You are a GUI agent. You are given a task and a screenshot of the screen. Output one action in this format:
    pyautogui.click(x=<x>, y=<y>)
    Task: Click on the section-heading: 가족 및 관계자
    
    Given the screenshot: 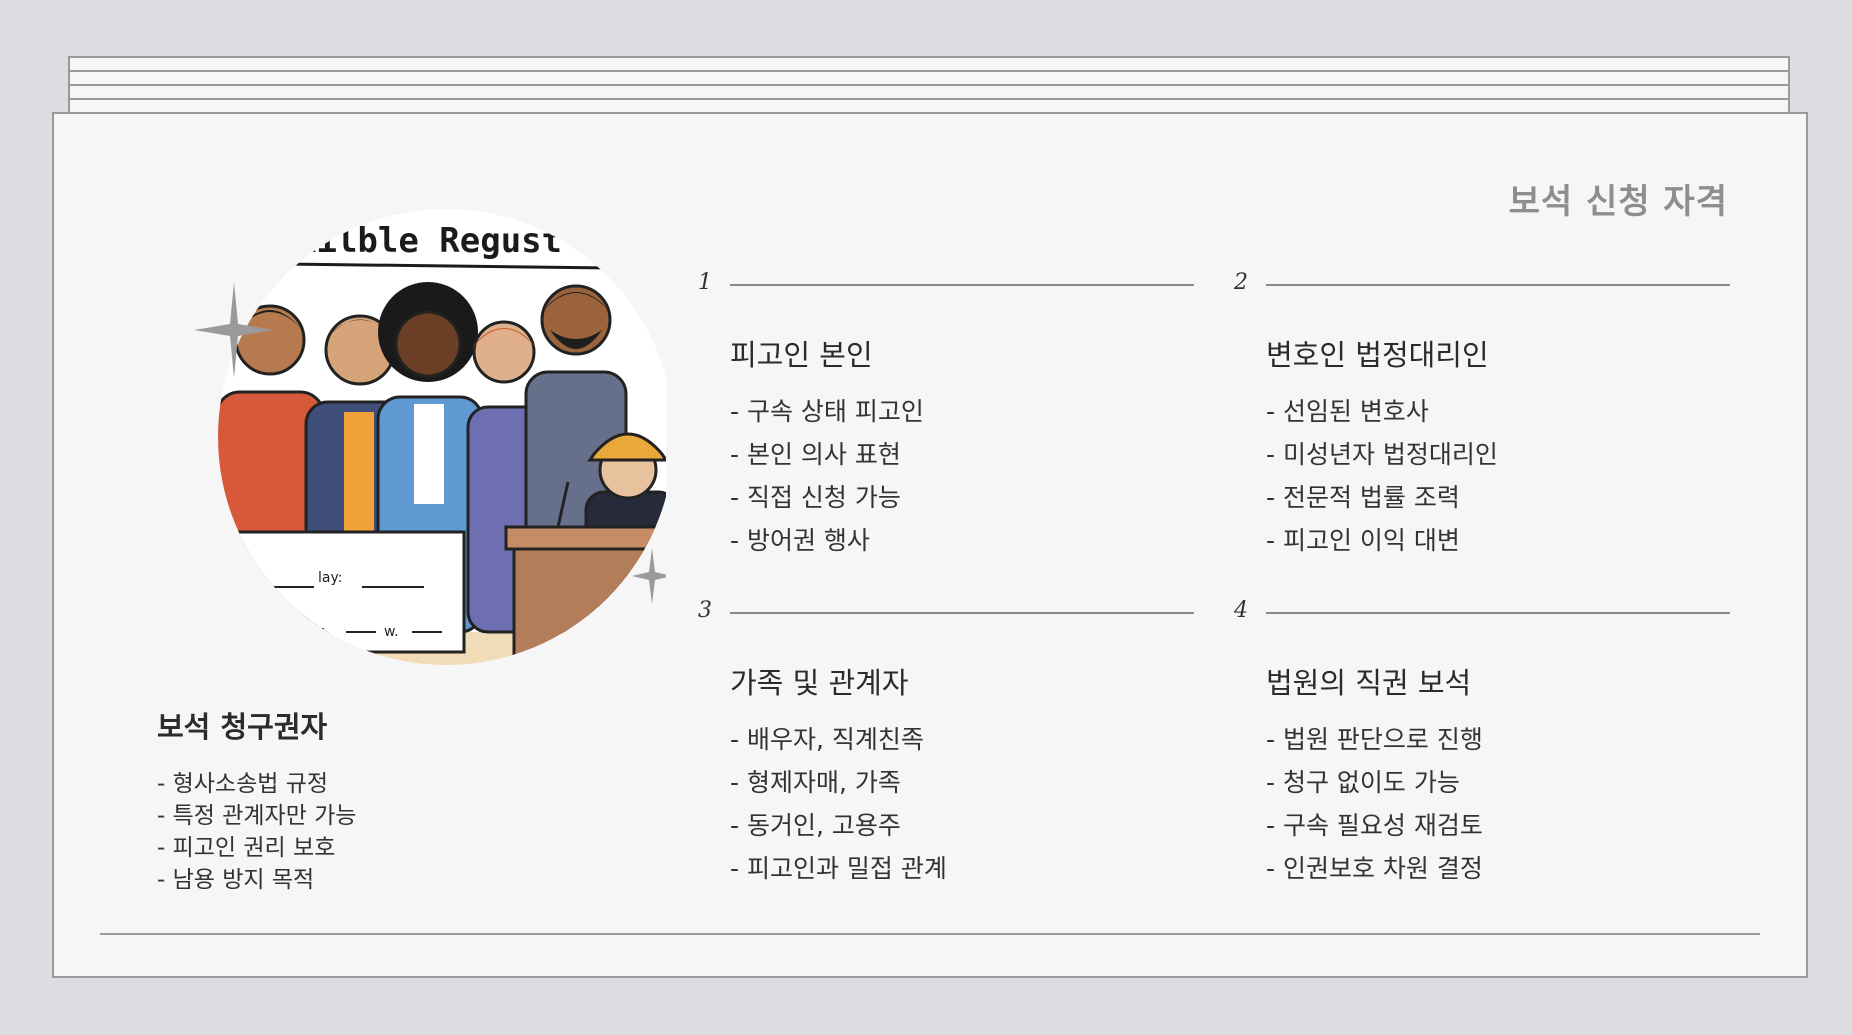 What is the action you would take?
    pyautogui.click(x=819, y=683)
    